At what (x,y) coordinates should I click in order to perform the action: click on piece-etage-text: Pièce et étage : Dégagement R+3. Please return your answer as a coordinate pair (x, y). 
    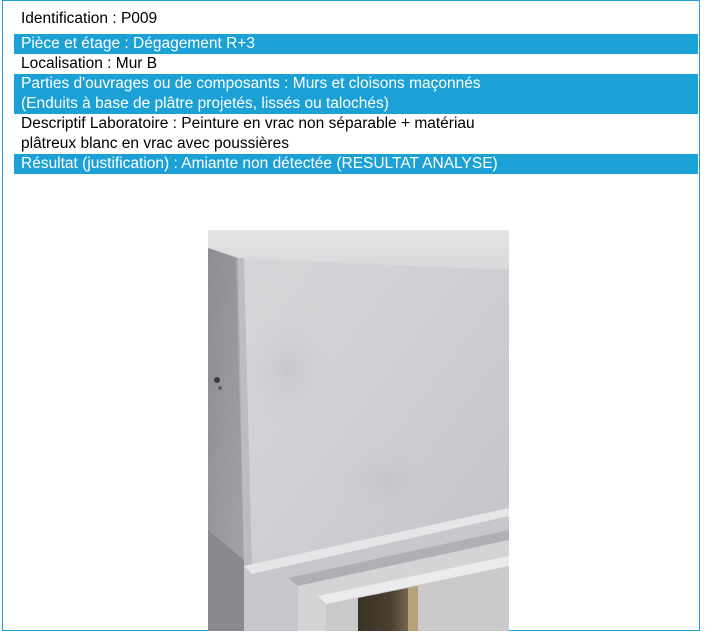
    Looking at the image, I should click on (138, 43).